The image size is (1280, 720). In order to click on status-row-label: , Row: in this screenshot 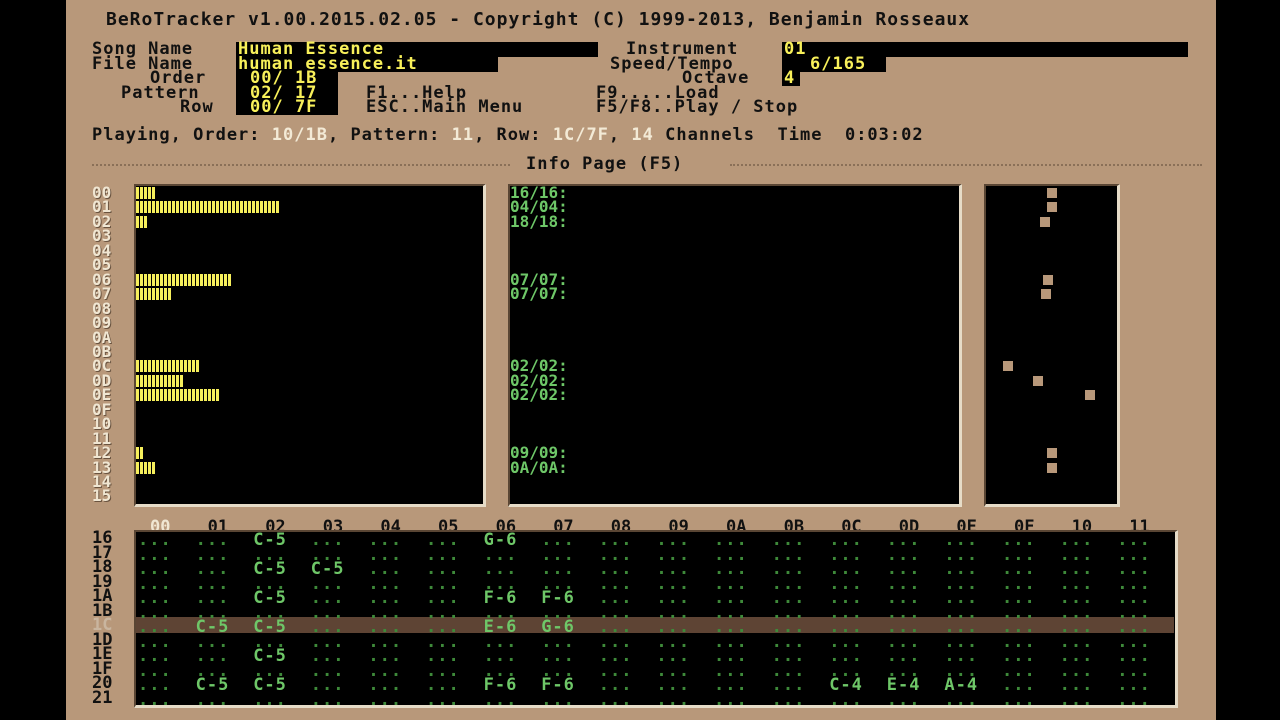, I will do `click(508, 135)`.